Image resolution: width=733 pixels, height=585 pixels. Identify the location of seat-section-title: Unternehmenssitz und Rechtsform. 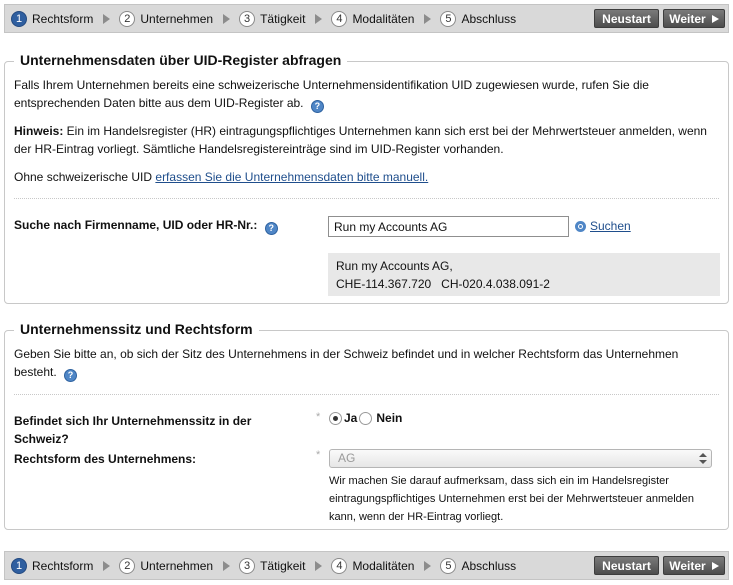
(136, 329).